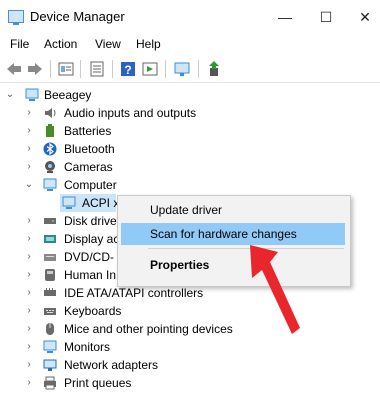 This screenshot has width=380, height=397. I want to click on annotation-arrow-icon, so click(275, 289).